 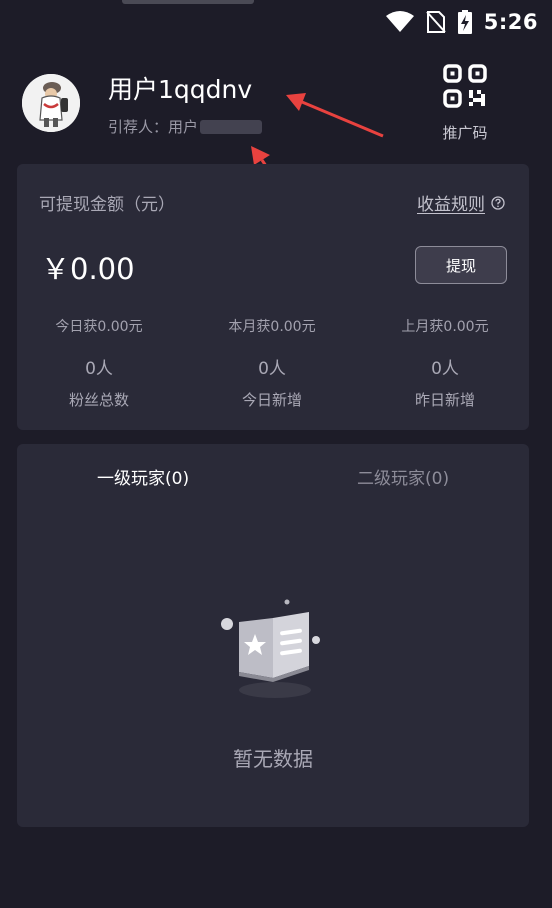 What do you see at coordinates (498, 202) in the screenshot?
I see `help-icon` at bounding box center [498, 202].